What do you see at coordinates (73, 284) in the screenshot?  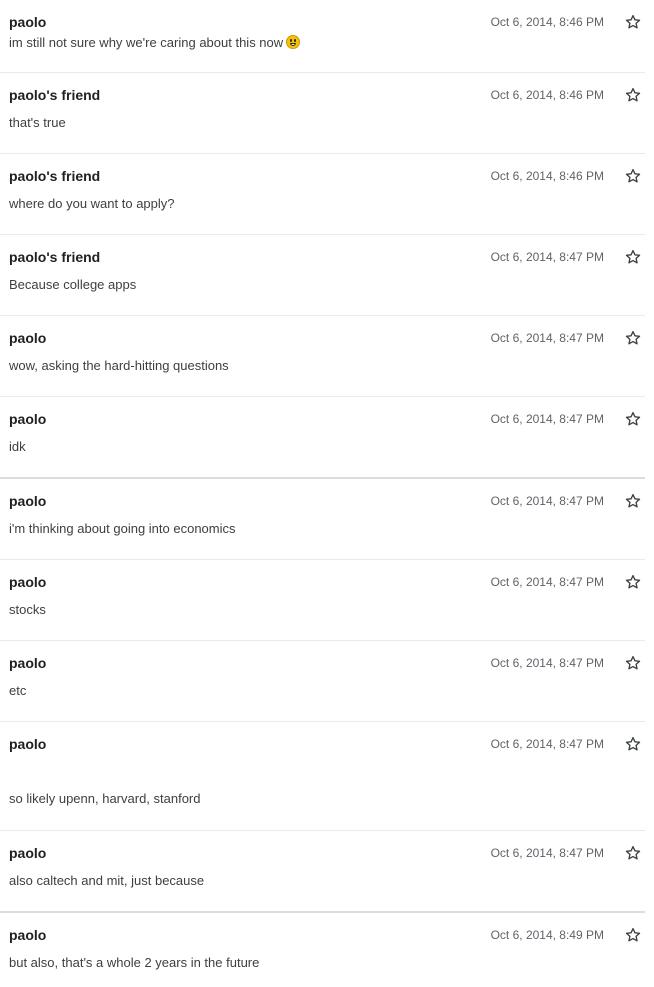 I see `message-text: Because college apps` at bounding box center [73, 284].